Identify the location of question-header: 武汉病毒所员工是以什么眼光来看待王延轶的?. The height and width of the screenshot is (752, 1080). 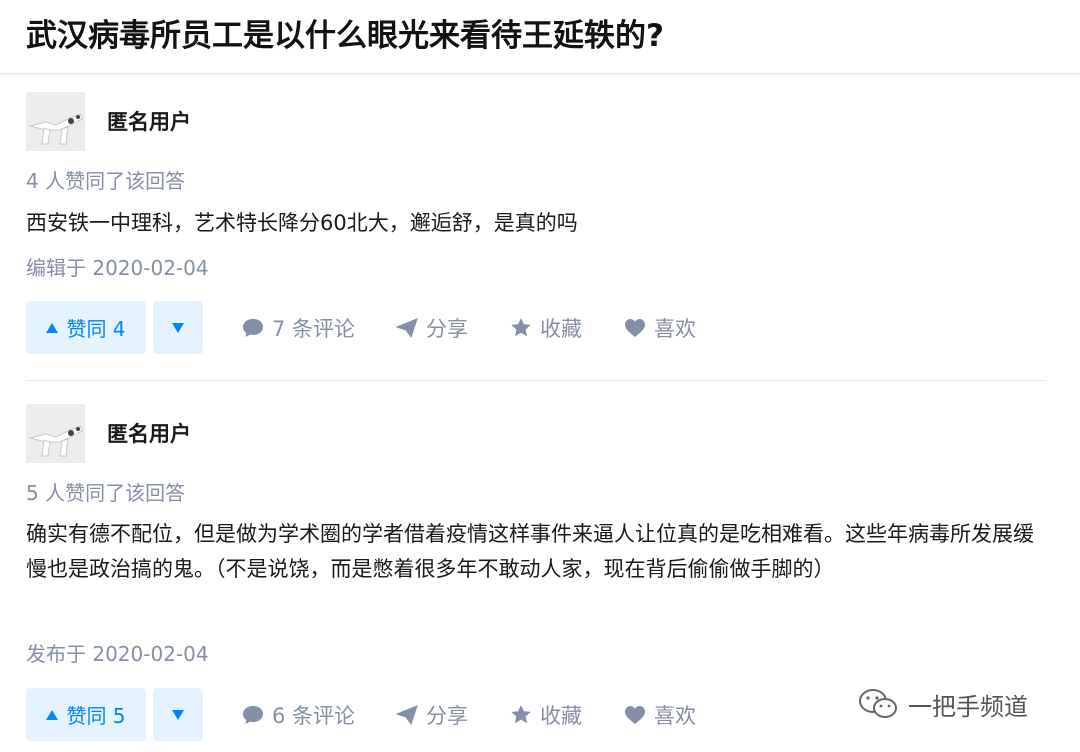
(540, 37).